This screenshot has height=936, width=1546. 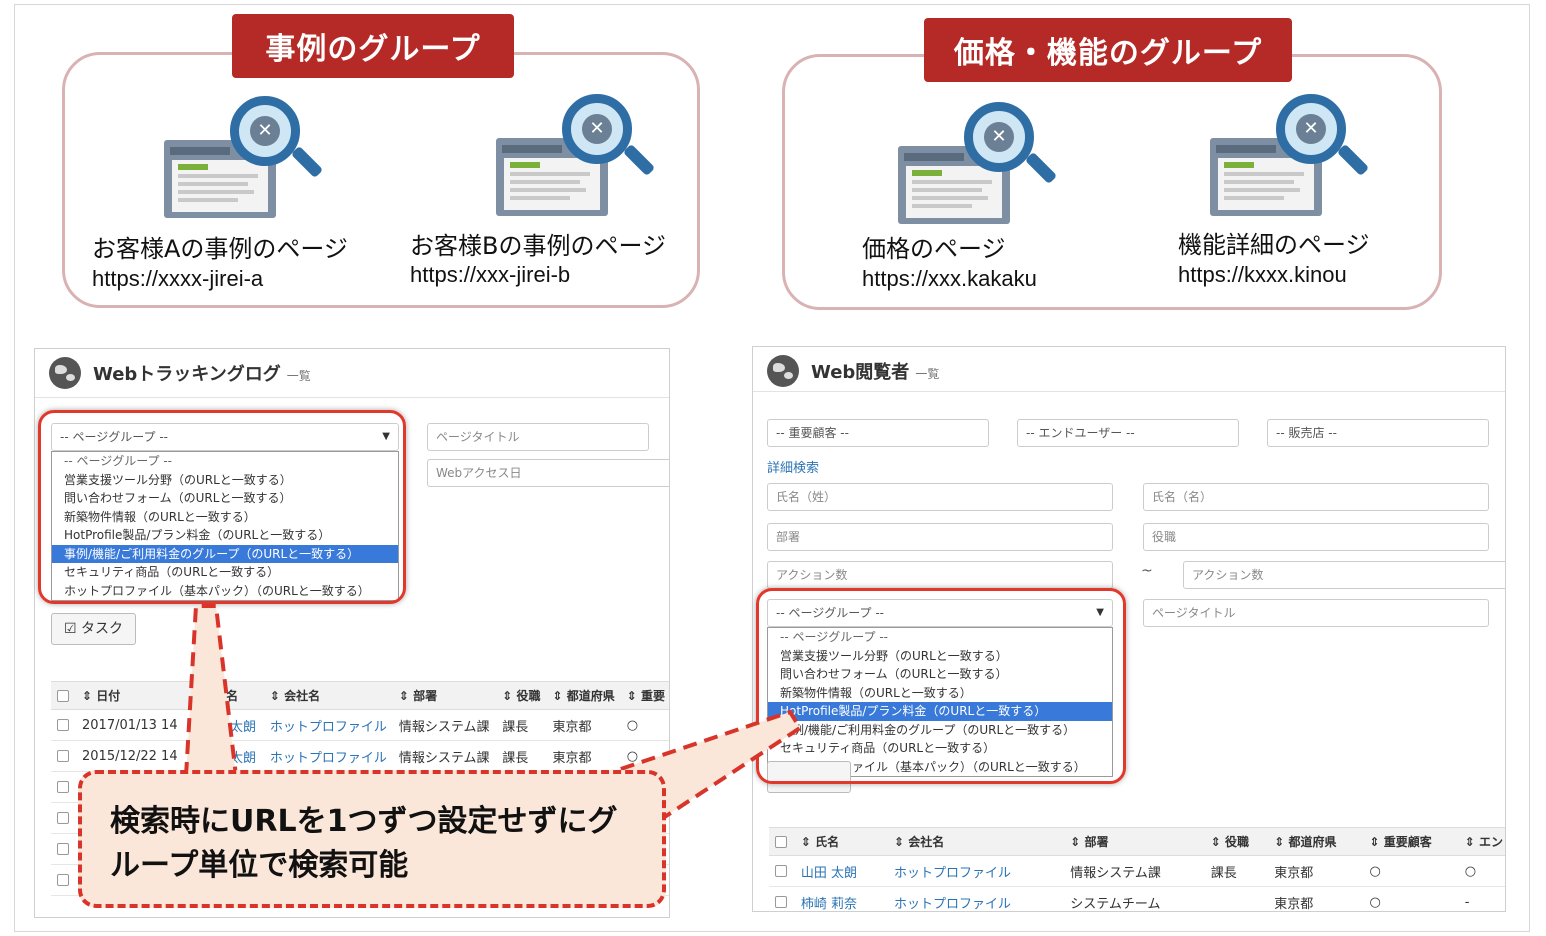 I want to click on callout-text: 検索時にURLを1つずつ設定せずにグ ループ単位で検索可能, so click(x=364, y=843).